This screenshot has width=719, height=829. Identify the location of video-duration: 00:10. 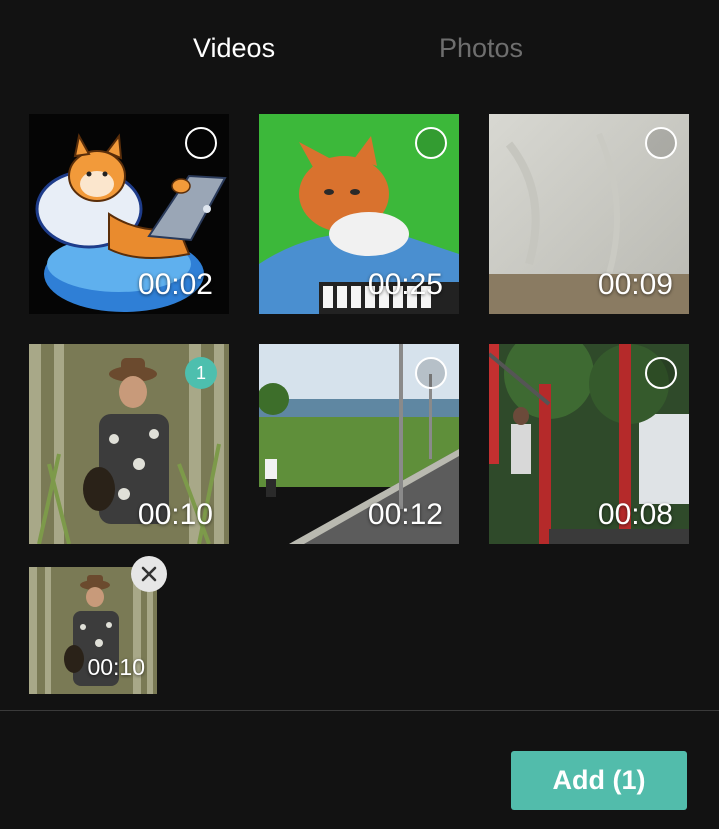
(175, 514).